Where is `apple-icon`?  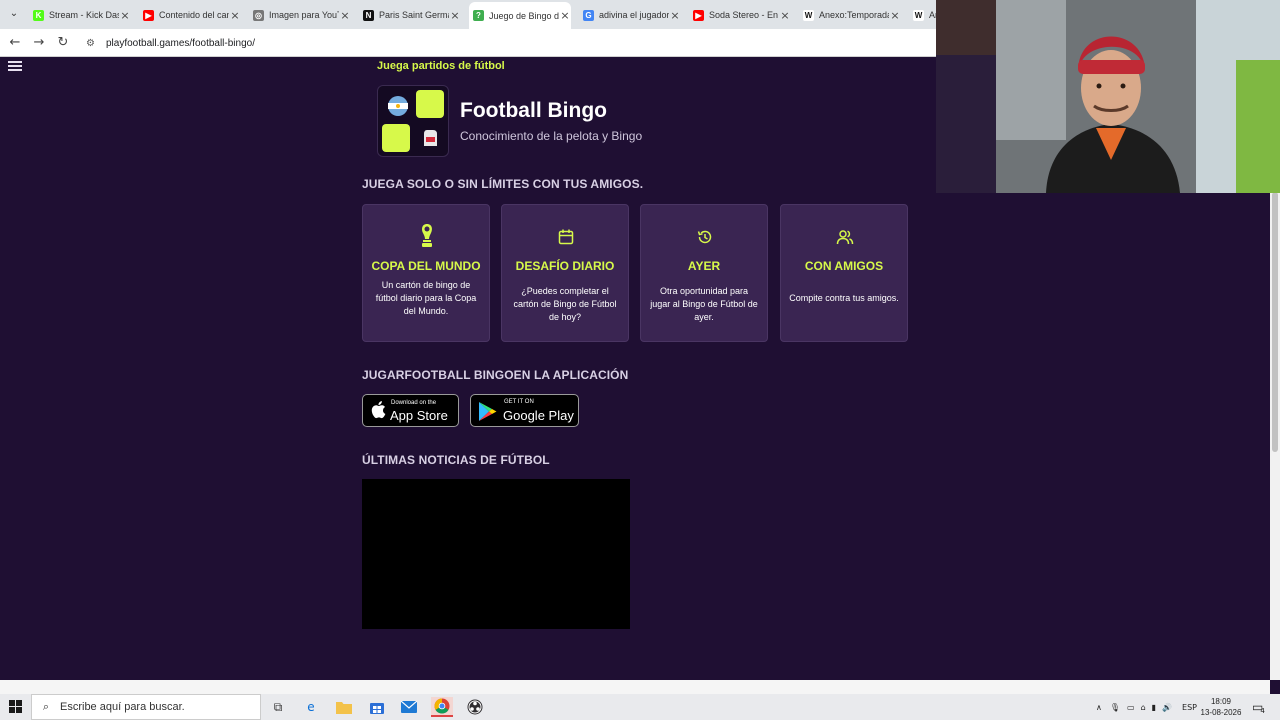
apple-icon is located at coordinates (378, 412).